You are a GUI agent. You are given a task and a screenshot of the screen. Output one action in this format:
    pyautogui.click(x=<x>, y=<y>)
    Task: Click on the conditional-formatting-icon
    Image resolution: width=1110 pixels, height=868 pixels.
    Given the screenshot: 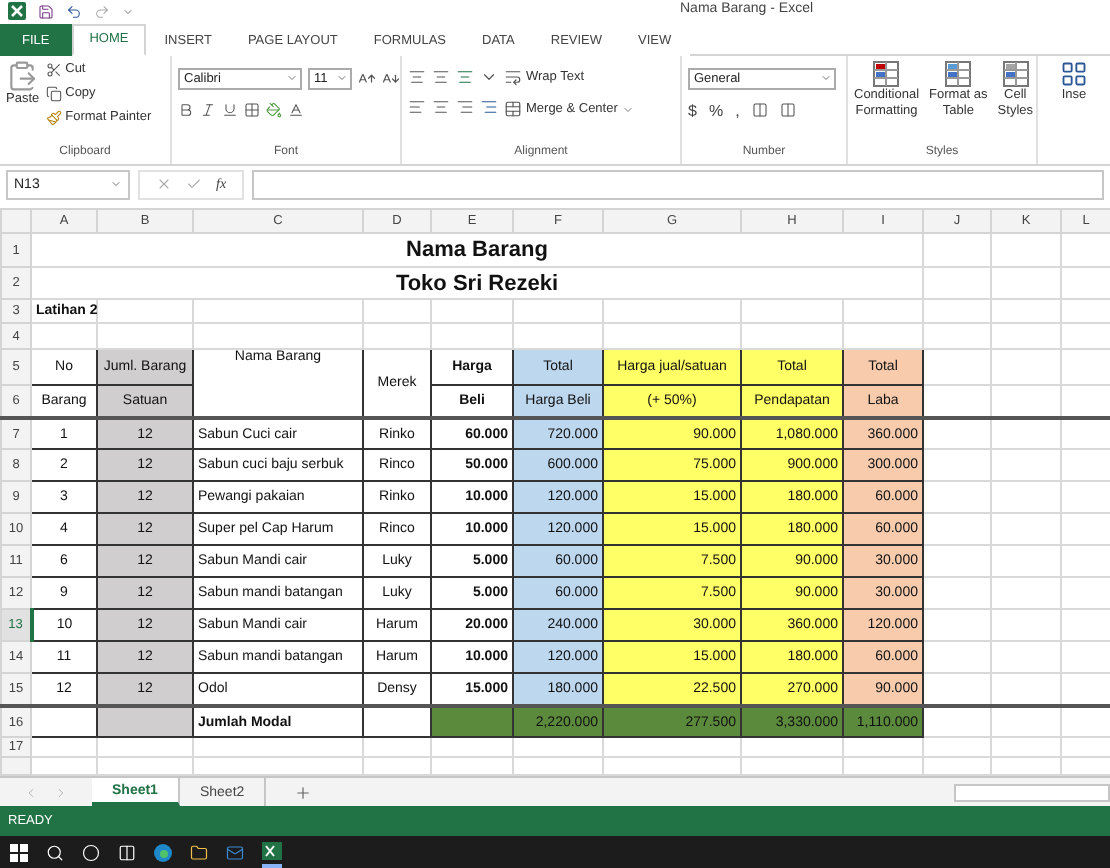 What is the action you would take?
    pyautogui.click(x=886, y=73)
    